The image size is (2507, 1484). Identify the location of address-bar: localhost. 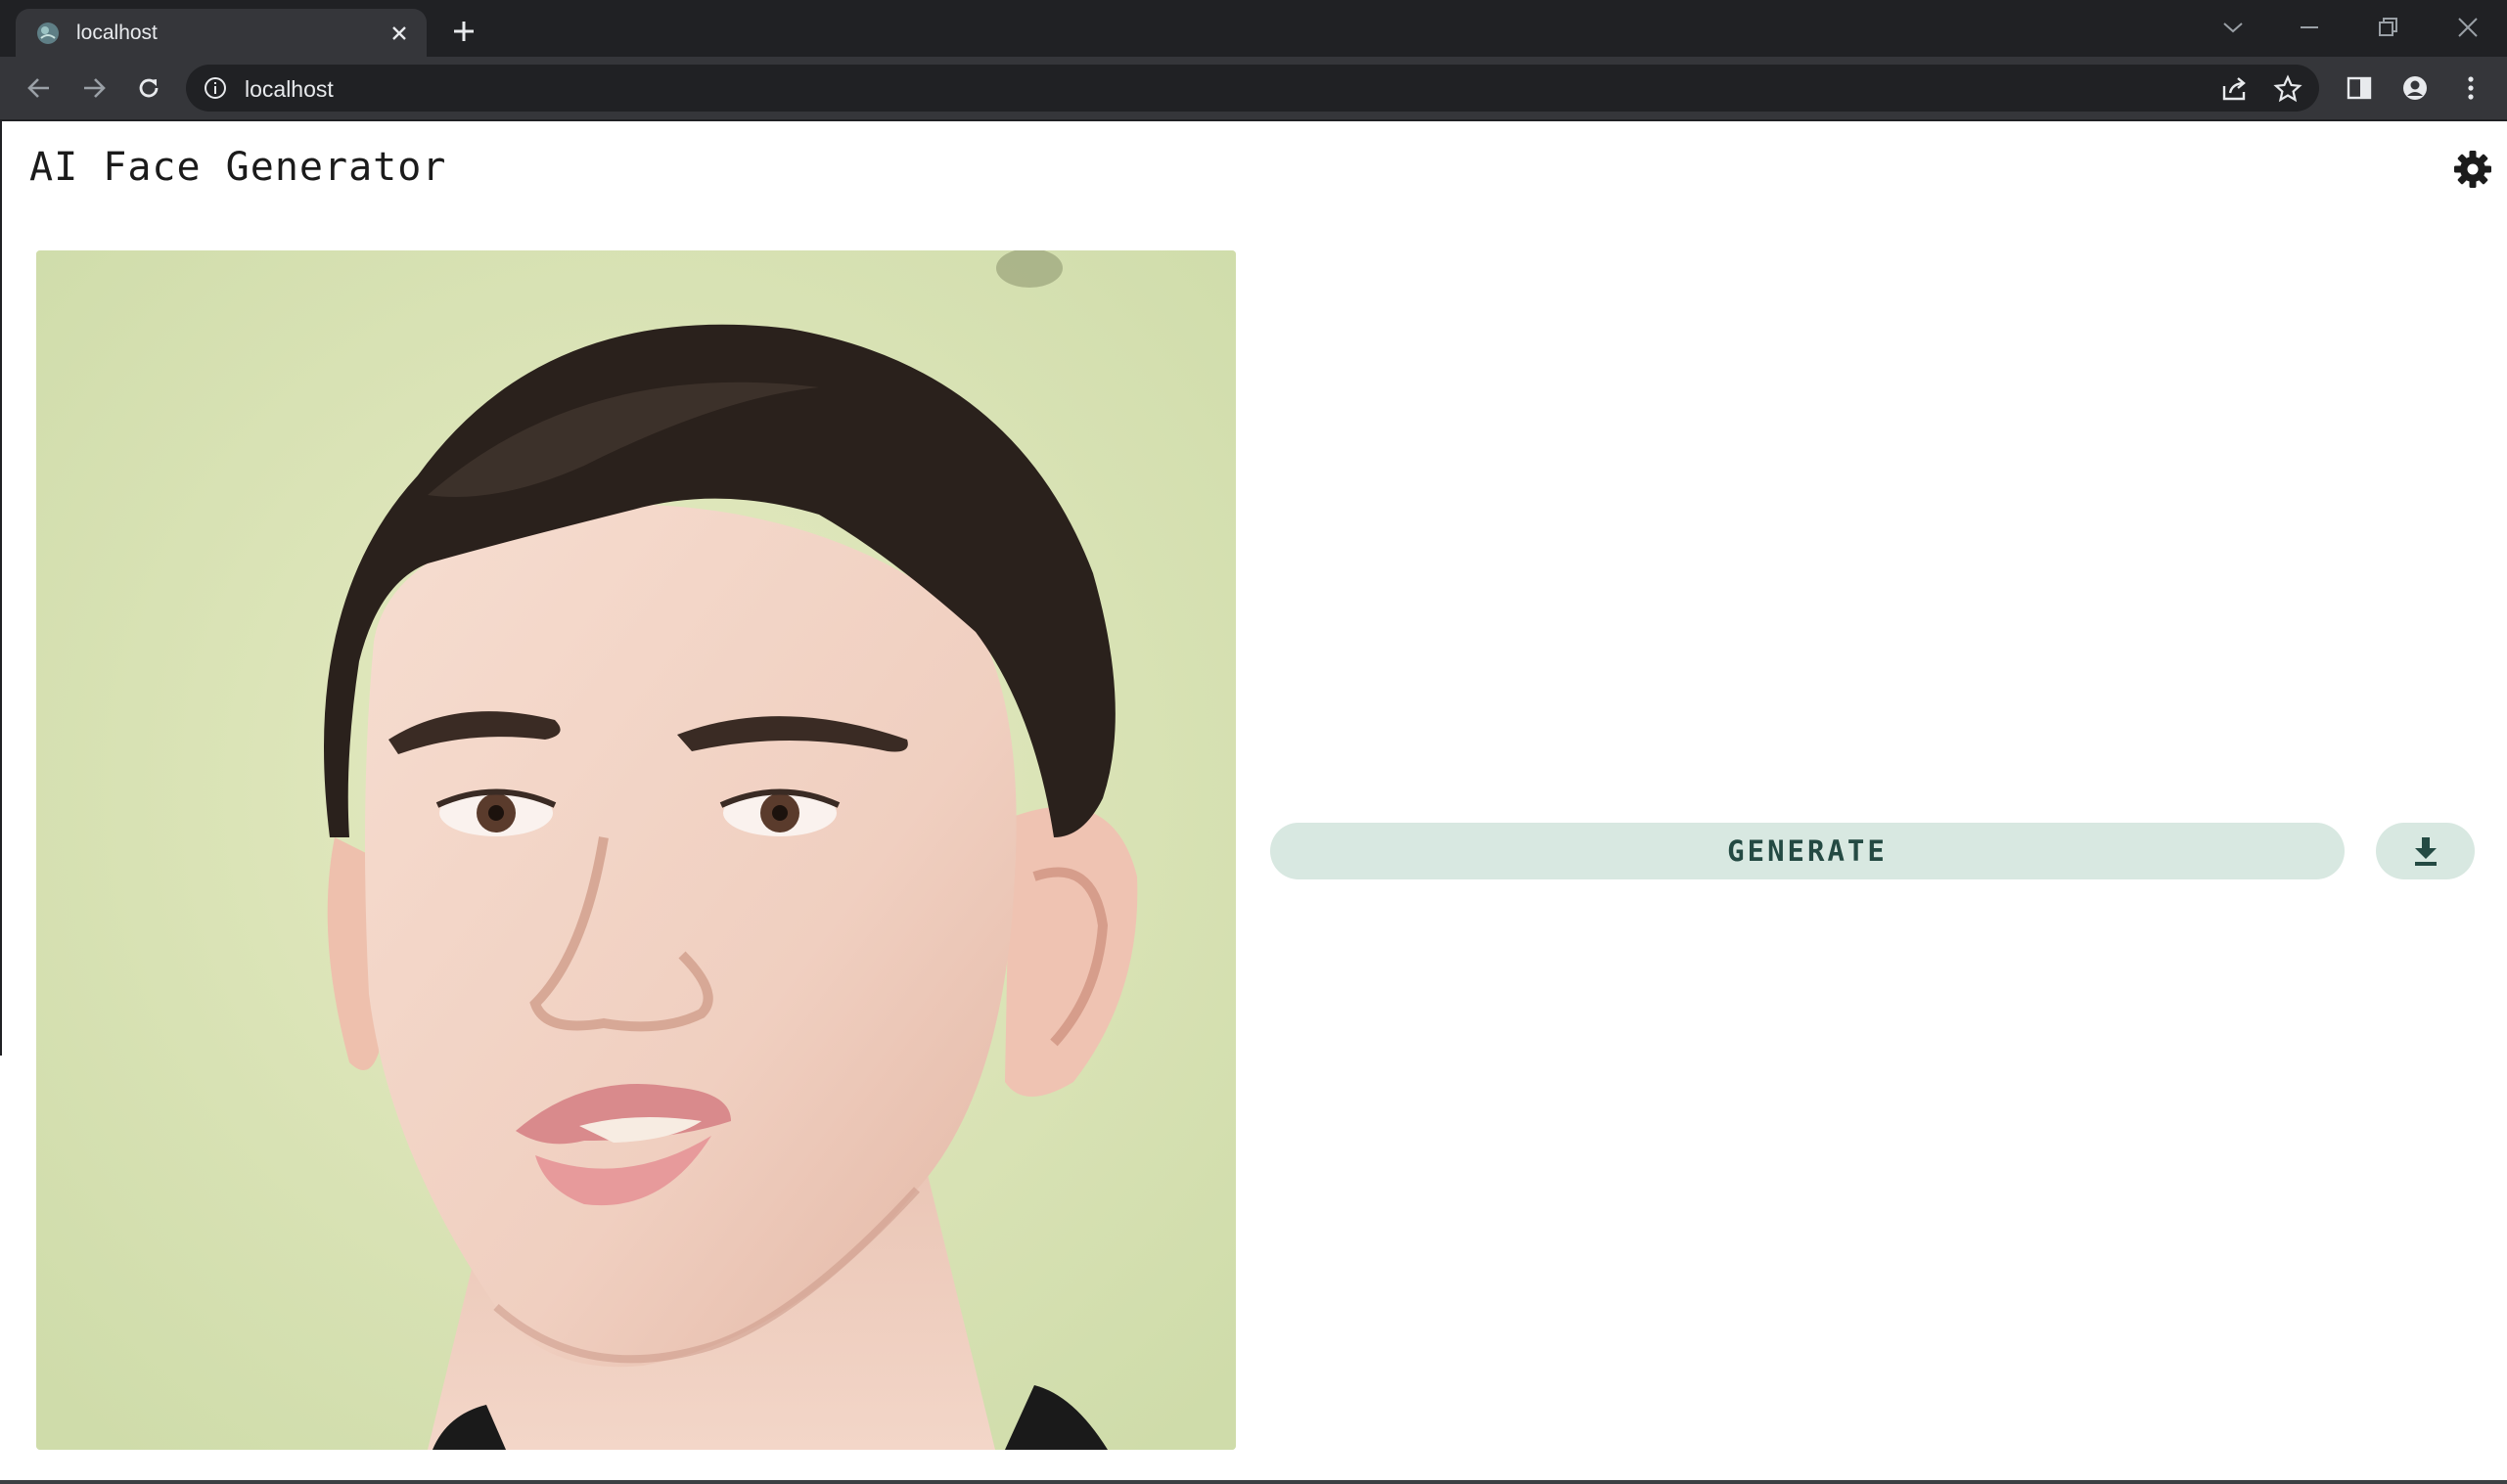
(1252, 88).